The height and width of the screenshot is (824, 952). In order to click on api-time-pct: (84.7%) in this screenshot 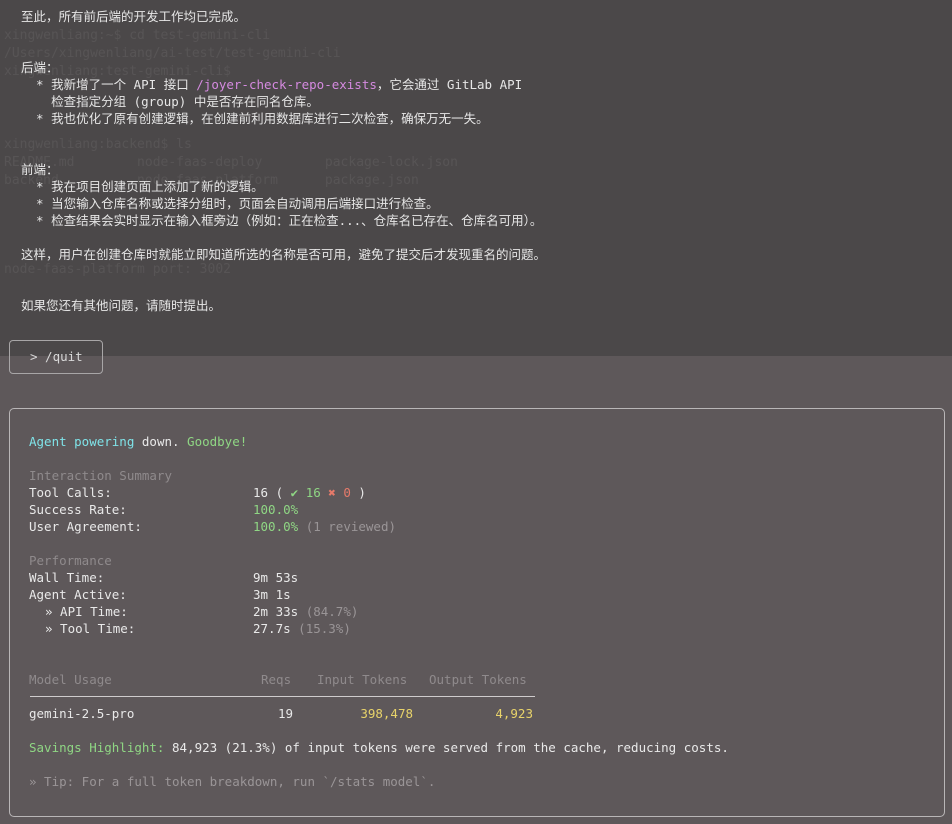, I will do `click(332, 611)`.